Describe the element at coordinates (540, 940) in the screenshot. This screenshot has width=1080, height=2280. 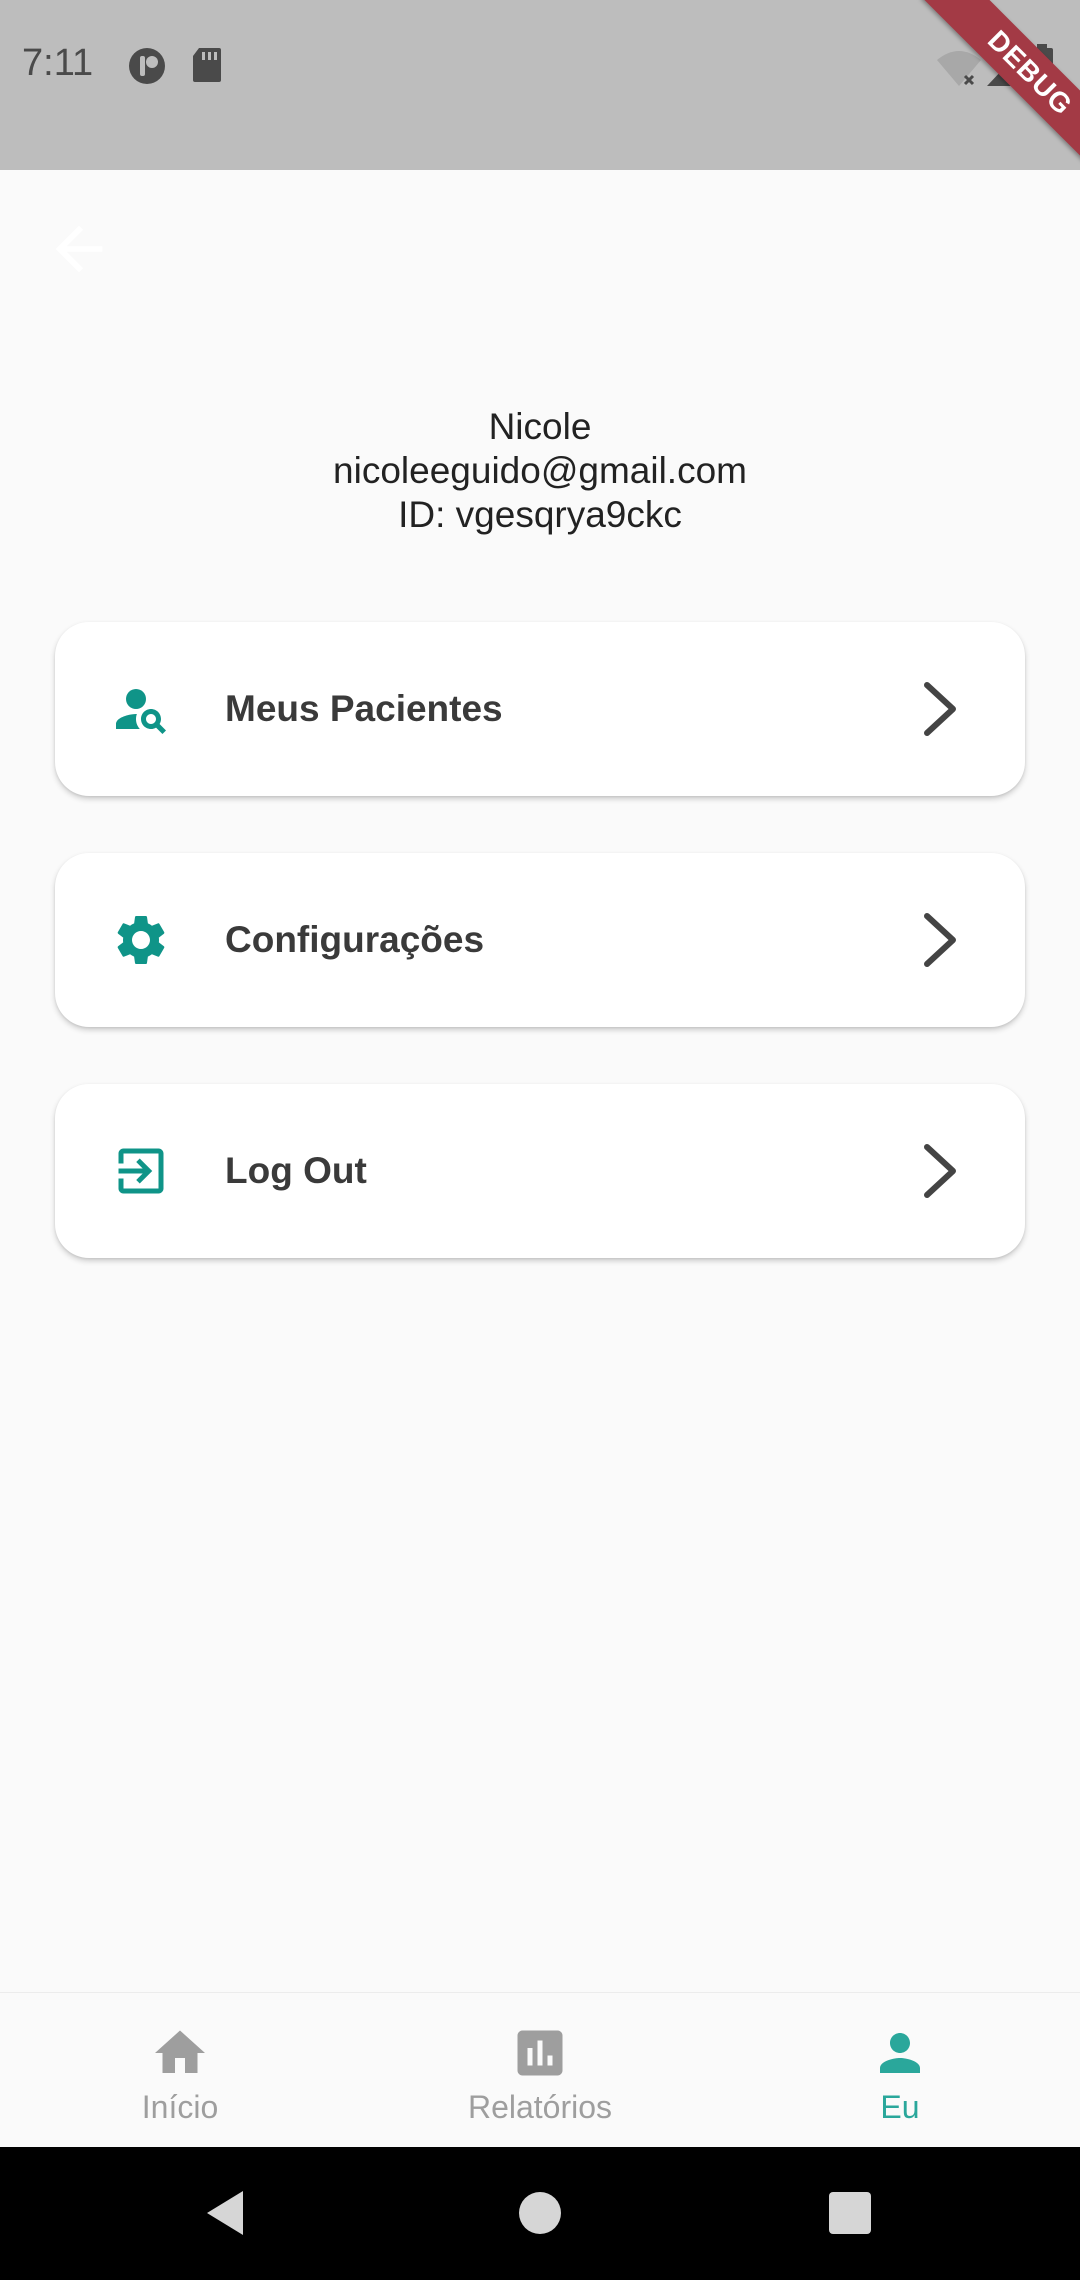
I see `menu-item-configuracoes: Configurações` at that location.